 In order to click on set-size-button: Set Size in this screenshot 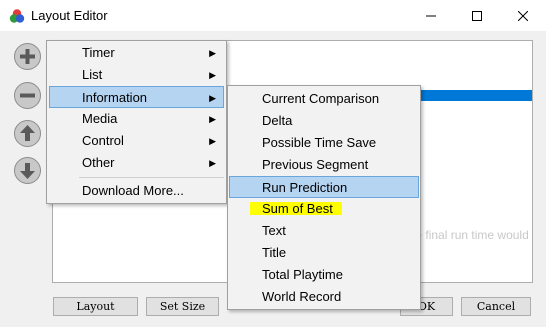, I will do `click(182, 306)`.